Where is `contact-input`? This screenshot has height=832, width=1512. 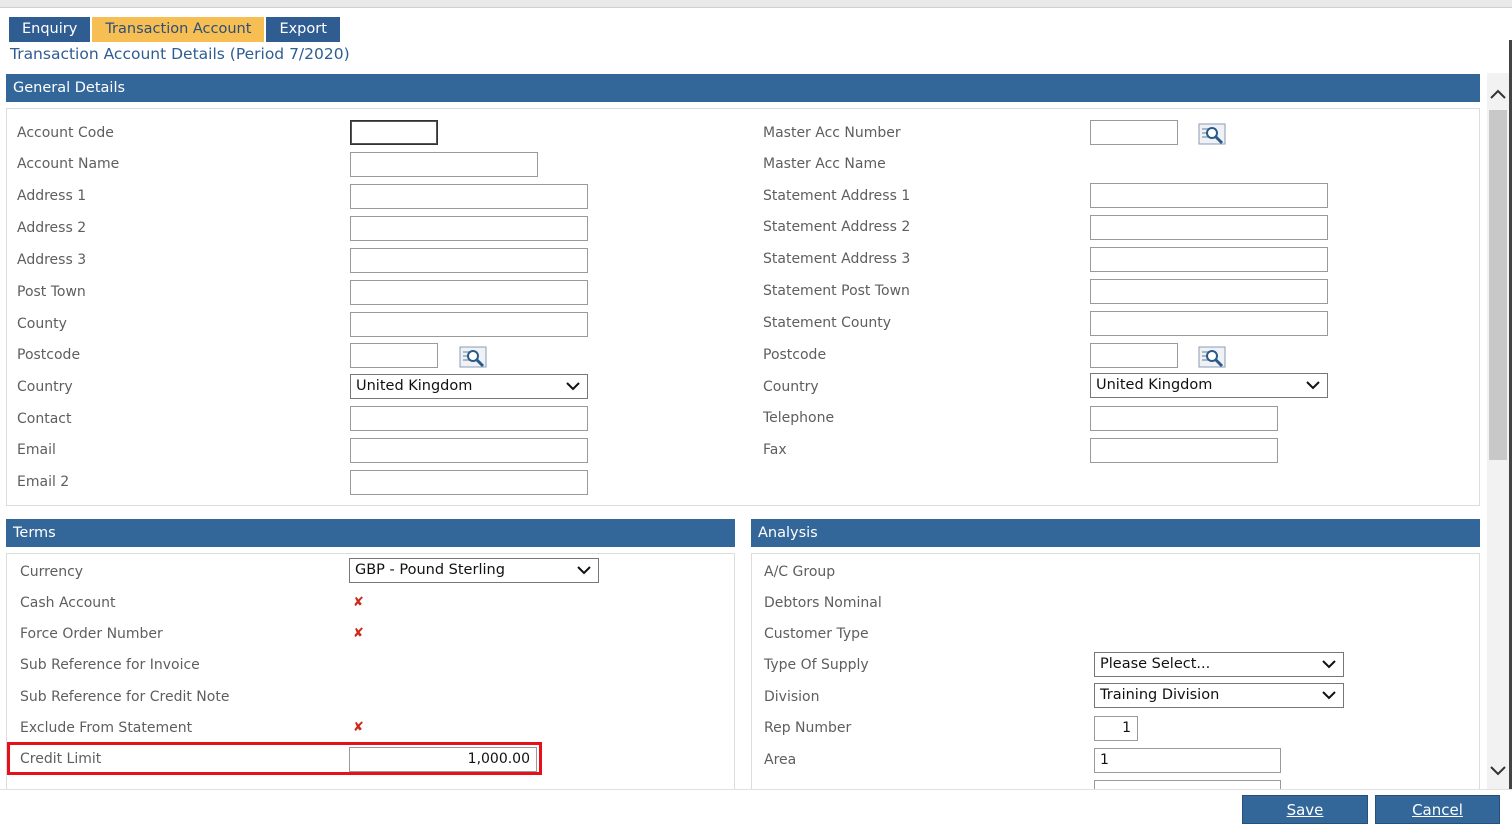 contact-input is located at coordinates (469, 418).